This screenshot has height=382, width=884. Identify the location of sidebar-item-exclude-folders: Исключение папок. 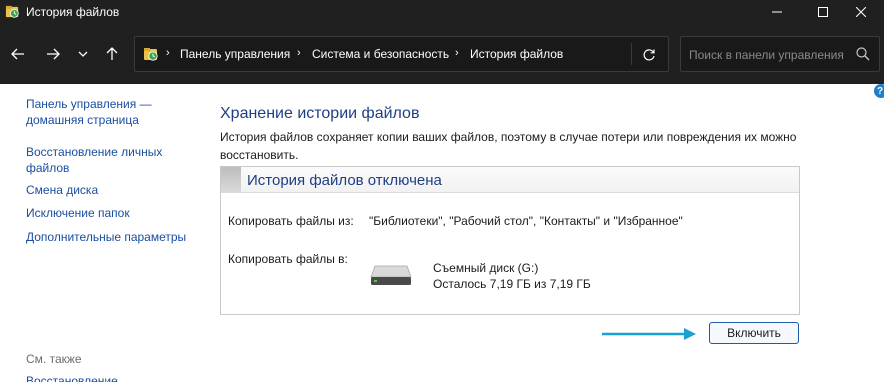
(78, 213).